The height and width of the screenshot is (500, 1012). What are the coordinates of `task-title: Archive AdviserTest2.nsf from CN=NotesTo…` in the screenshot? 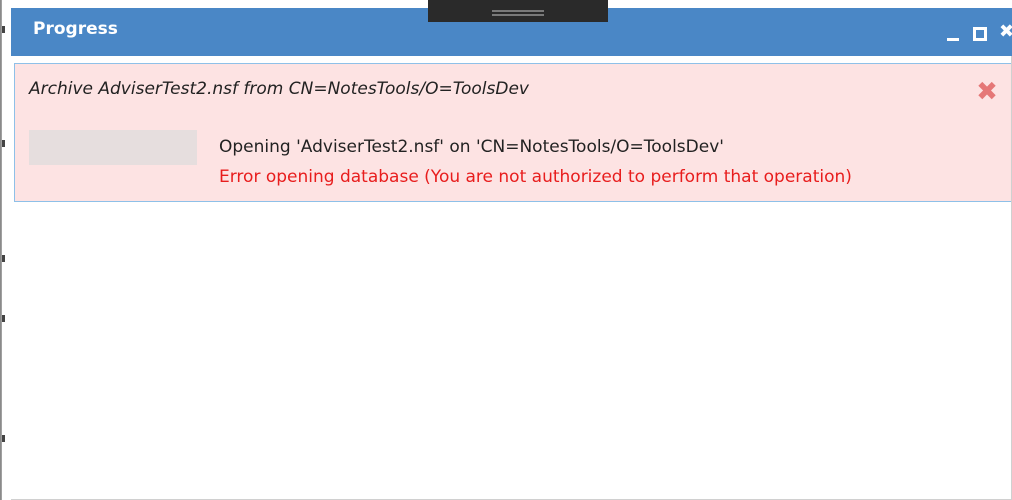 It's located at (279, 89).